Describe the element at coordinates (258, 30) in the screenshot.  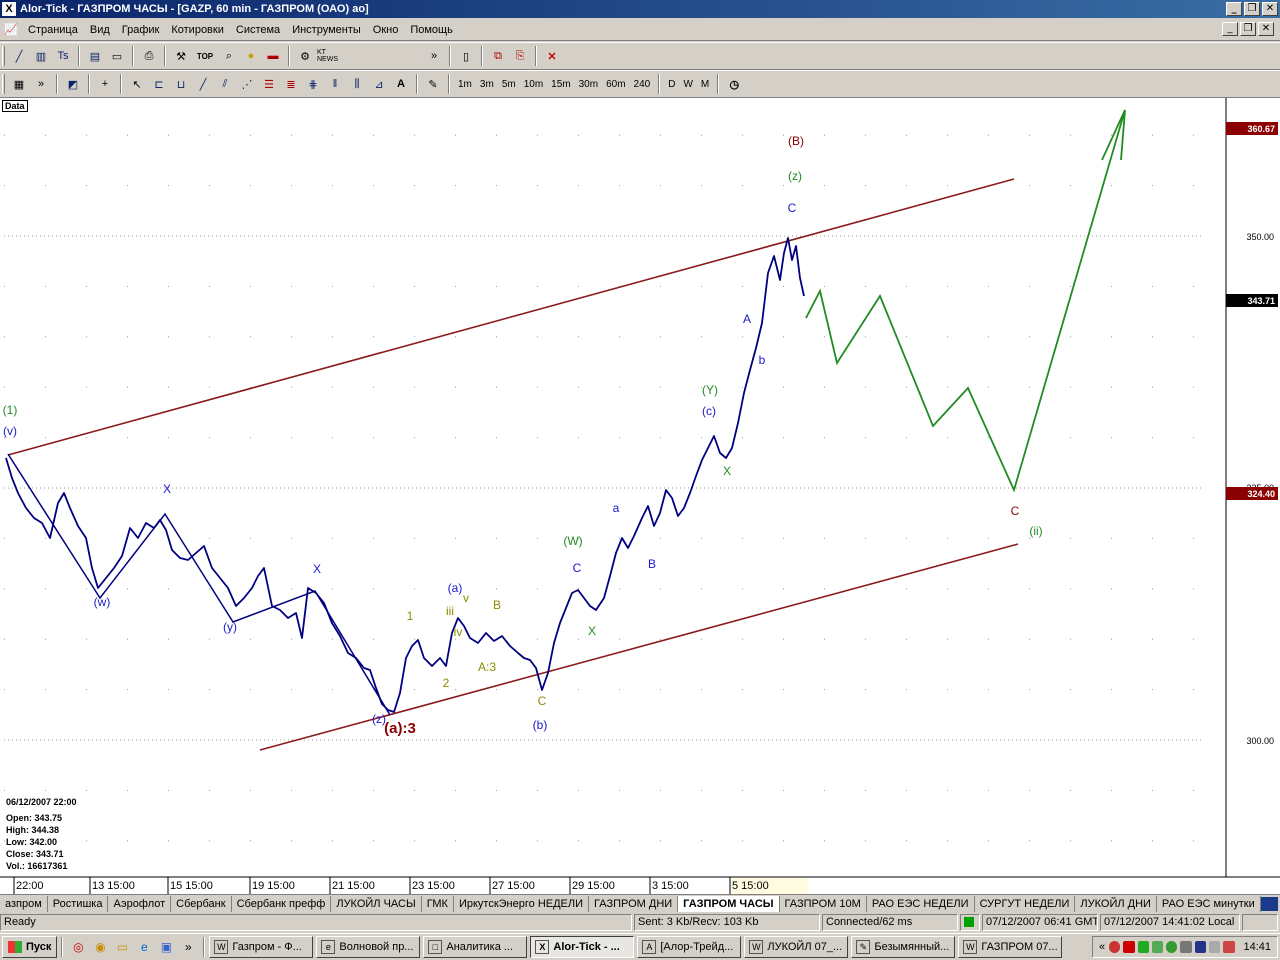
I see `menu-system: Система` at that location.